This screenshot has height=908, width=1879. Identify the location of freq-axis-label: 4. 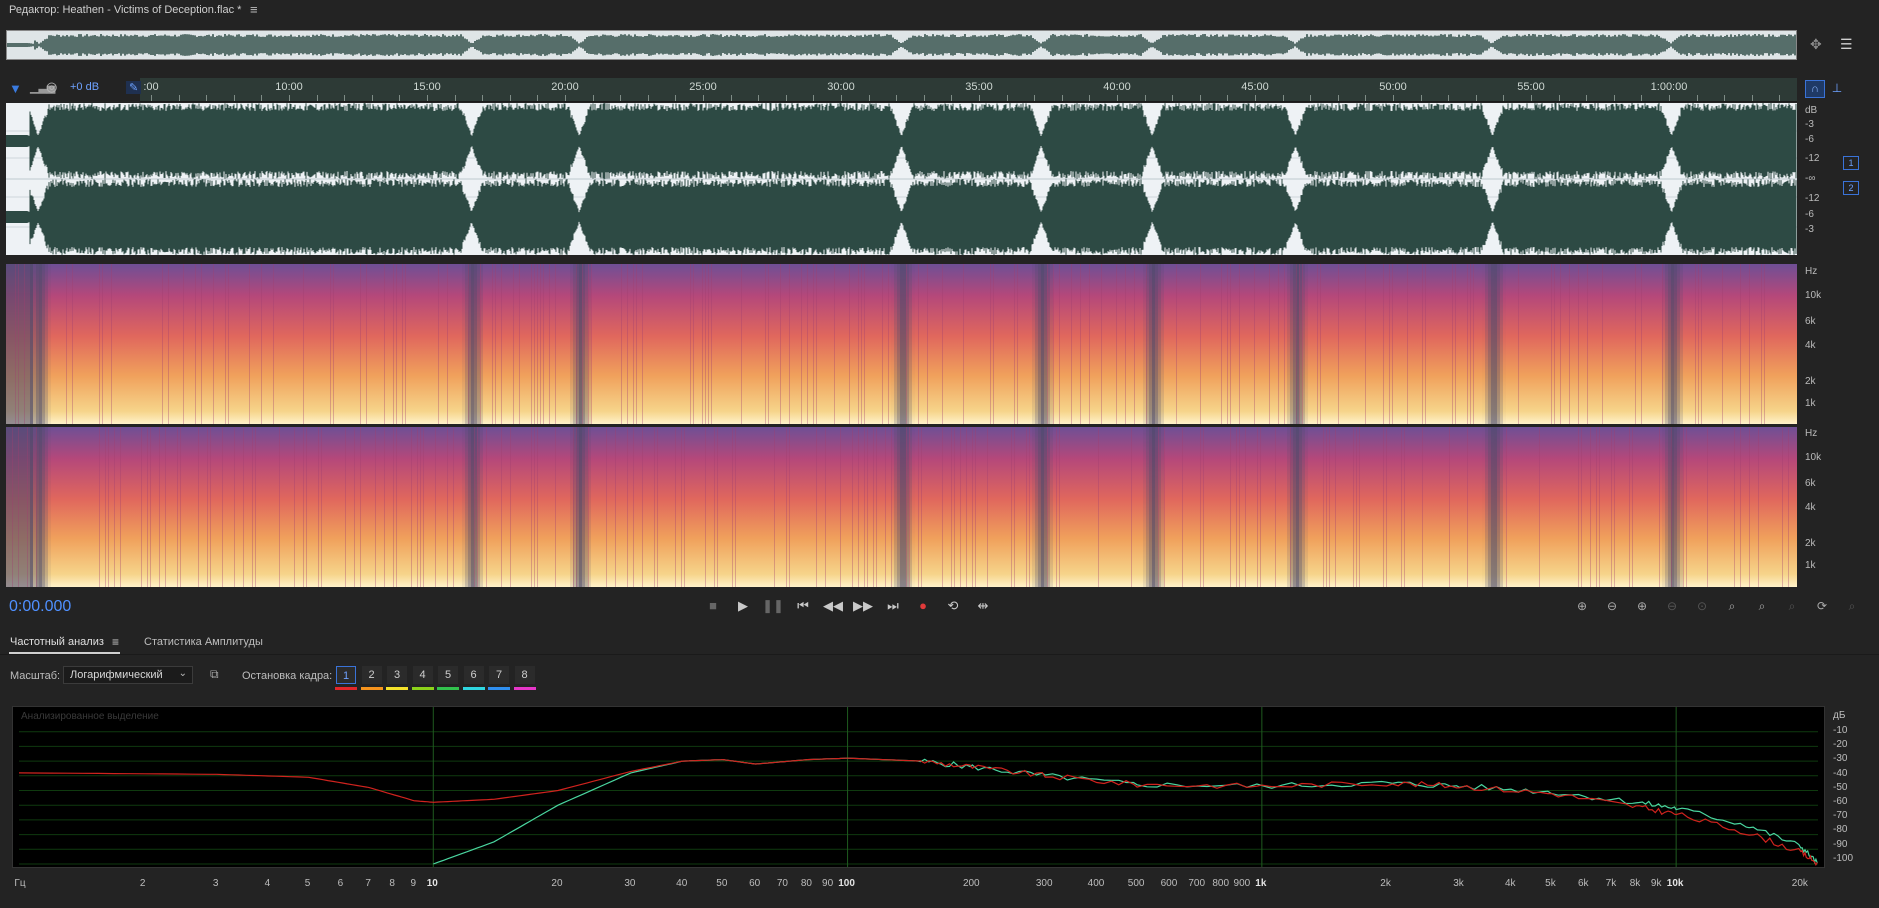
(267, 883).